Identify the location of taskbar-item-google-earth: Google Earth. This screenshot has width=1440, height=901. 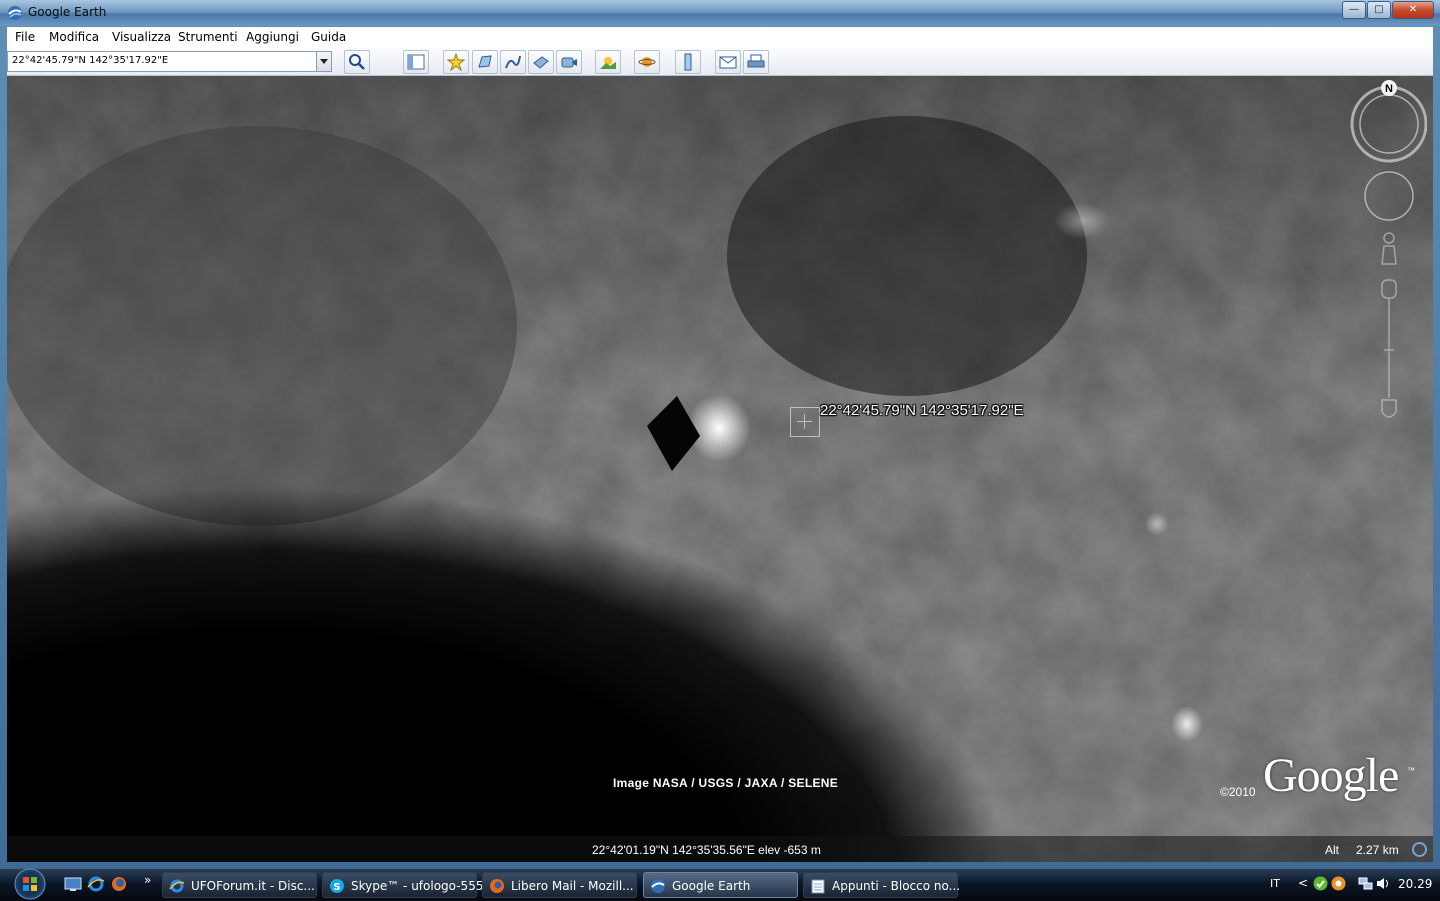
(720, 885).